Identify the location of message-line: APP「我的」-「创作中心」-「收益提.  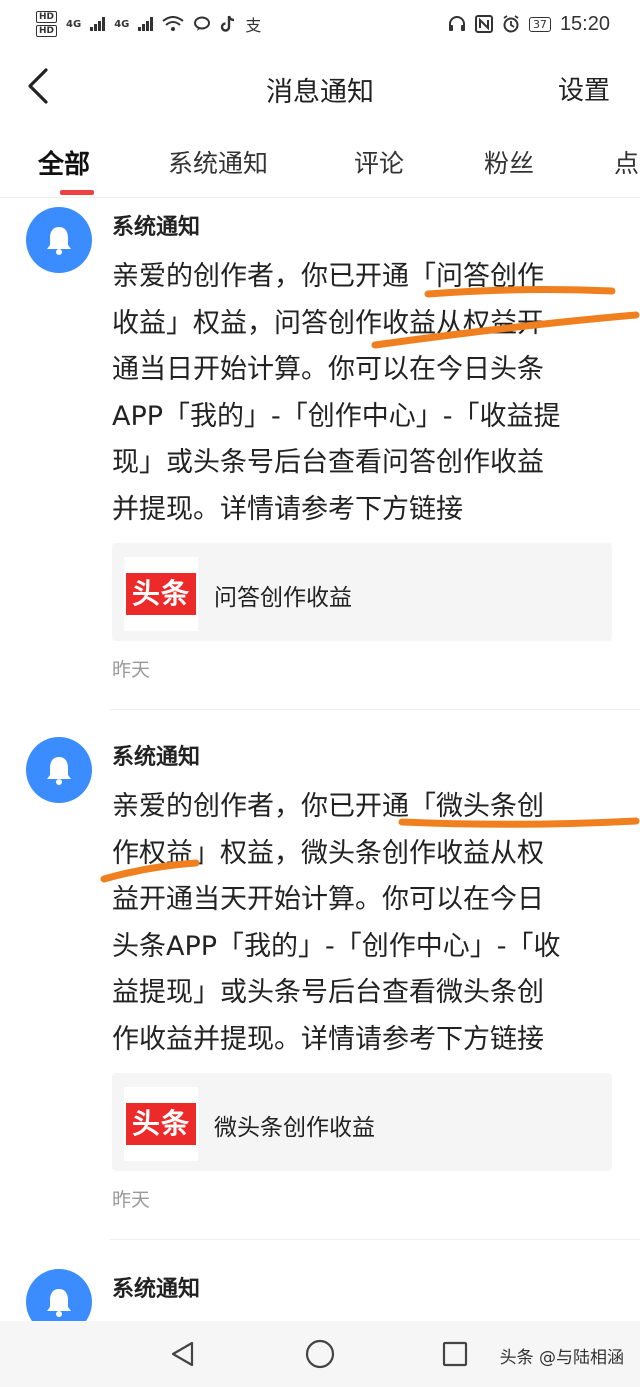
(336, 416).